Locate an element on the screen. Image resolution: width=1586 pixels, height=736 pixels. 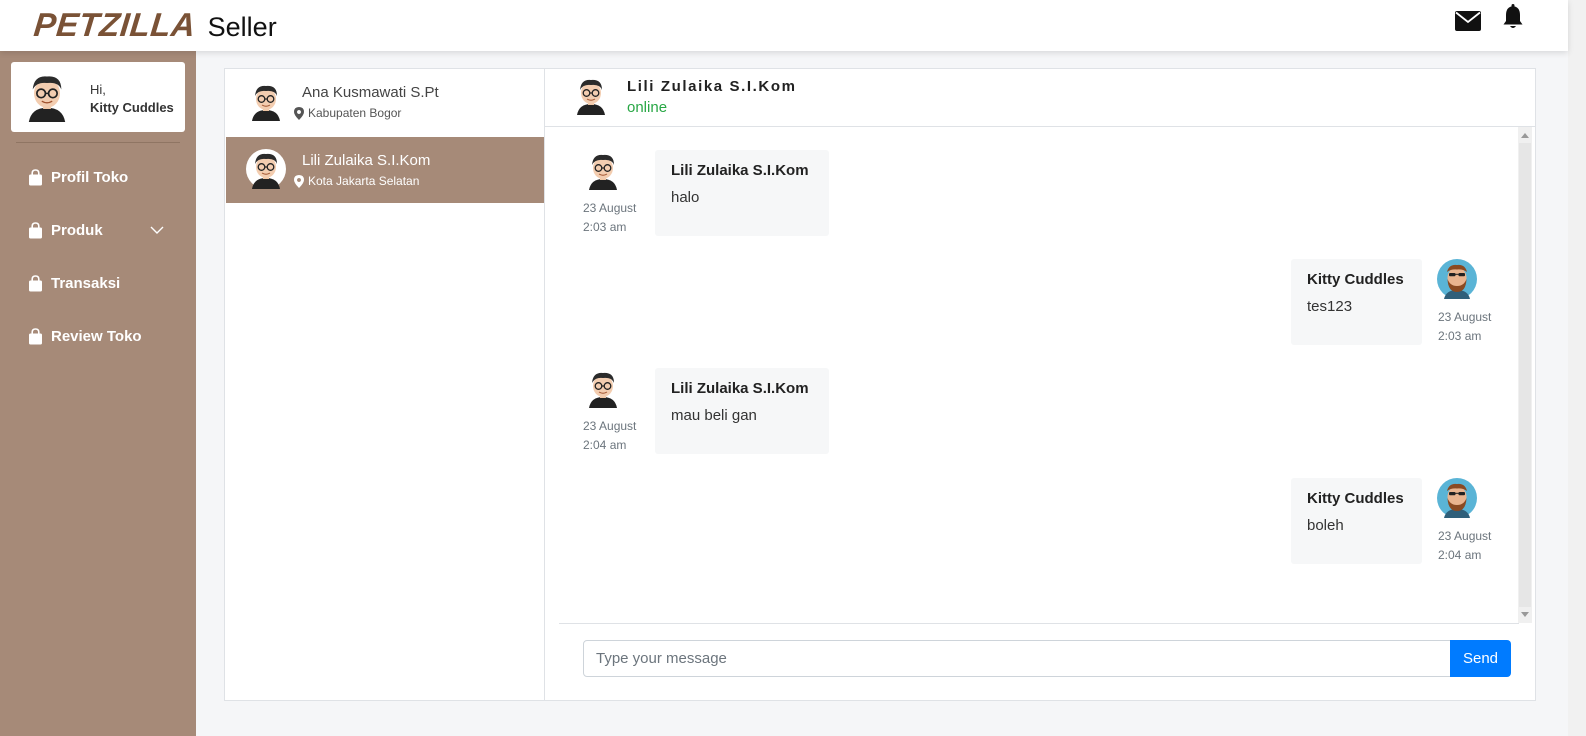
user-name: Kitty Cuddles is located at coordinates (132, 107).